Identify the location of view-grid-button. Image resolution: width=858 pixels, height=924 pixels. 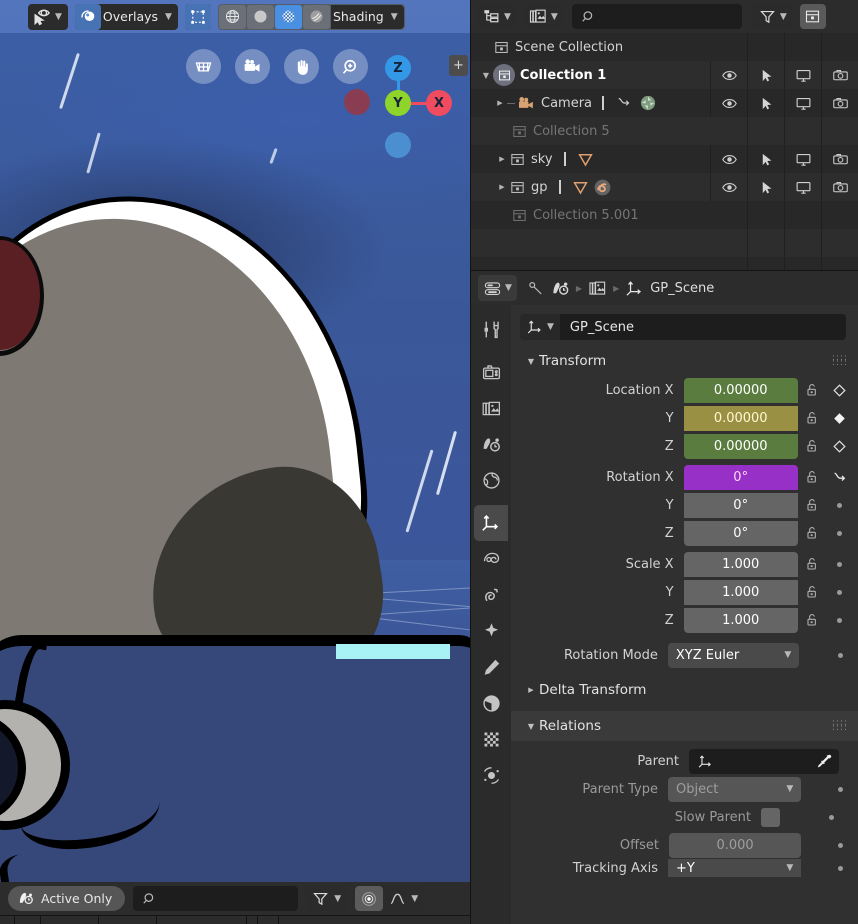
(203, 66).